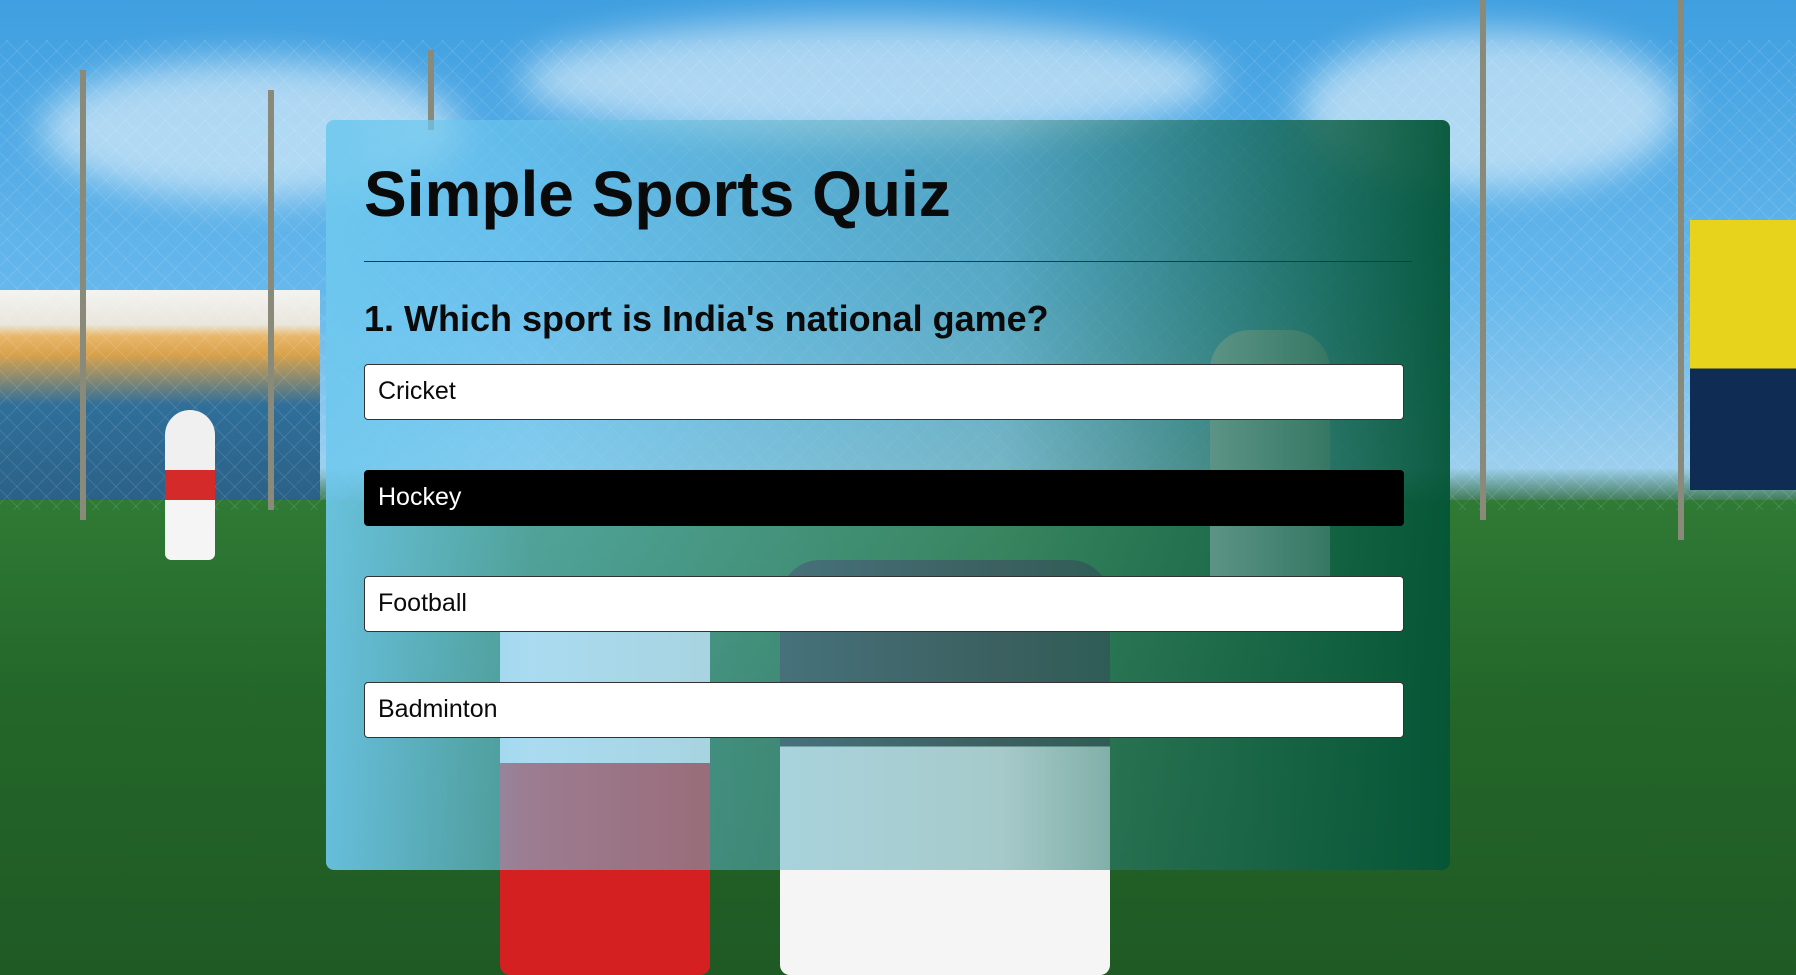 The image size is (1796, 975). I want to click on flag, so click(1743, 355).